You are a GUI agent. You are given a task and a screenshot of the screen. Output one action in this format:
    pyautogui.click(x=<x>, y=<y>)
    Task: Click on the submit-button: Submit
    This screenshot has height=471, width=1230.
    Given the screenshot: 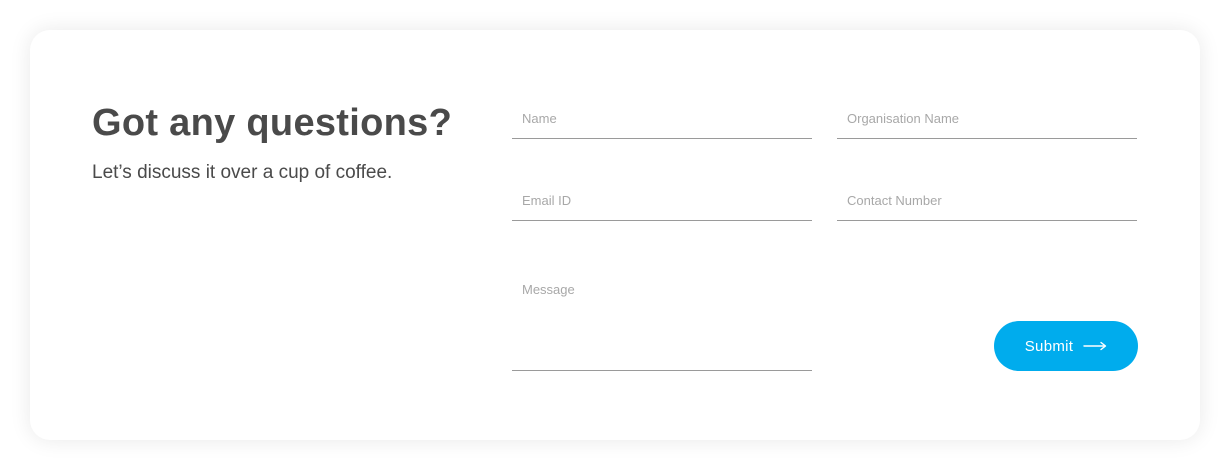 What is the action you would take?
    pyautogui.click(x=1066, y=346)
    